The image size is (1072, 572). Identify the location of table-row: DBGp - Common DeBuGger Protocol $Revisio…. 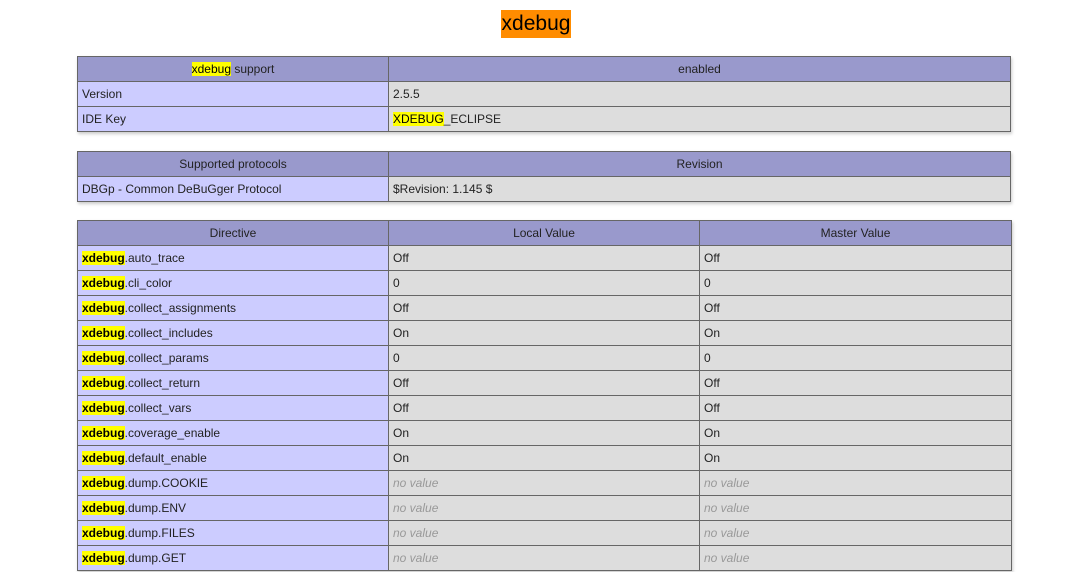
(544, 189).